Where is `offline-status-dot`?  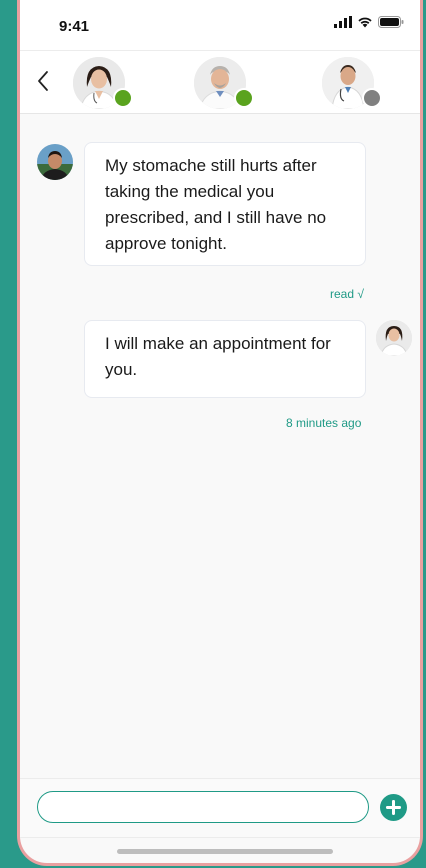 offline-status-dot is located at coordinates (372, 98).